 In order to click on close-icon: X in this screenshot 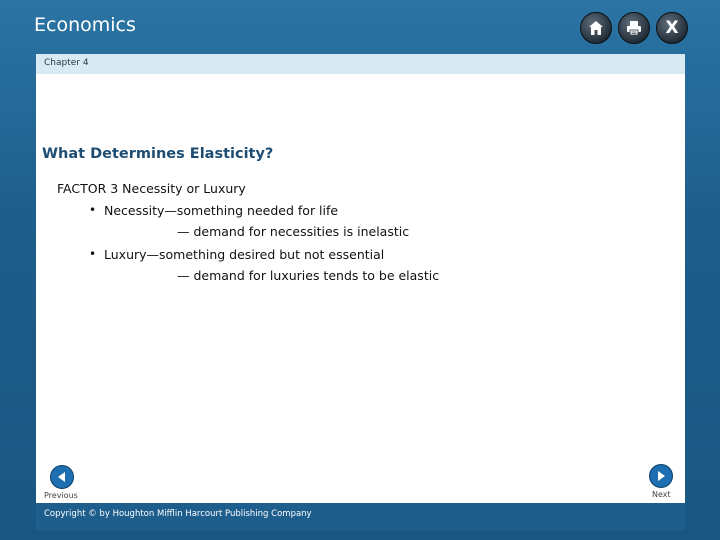, I will do `click(672, 28)`.